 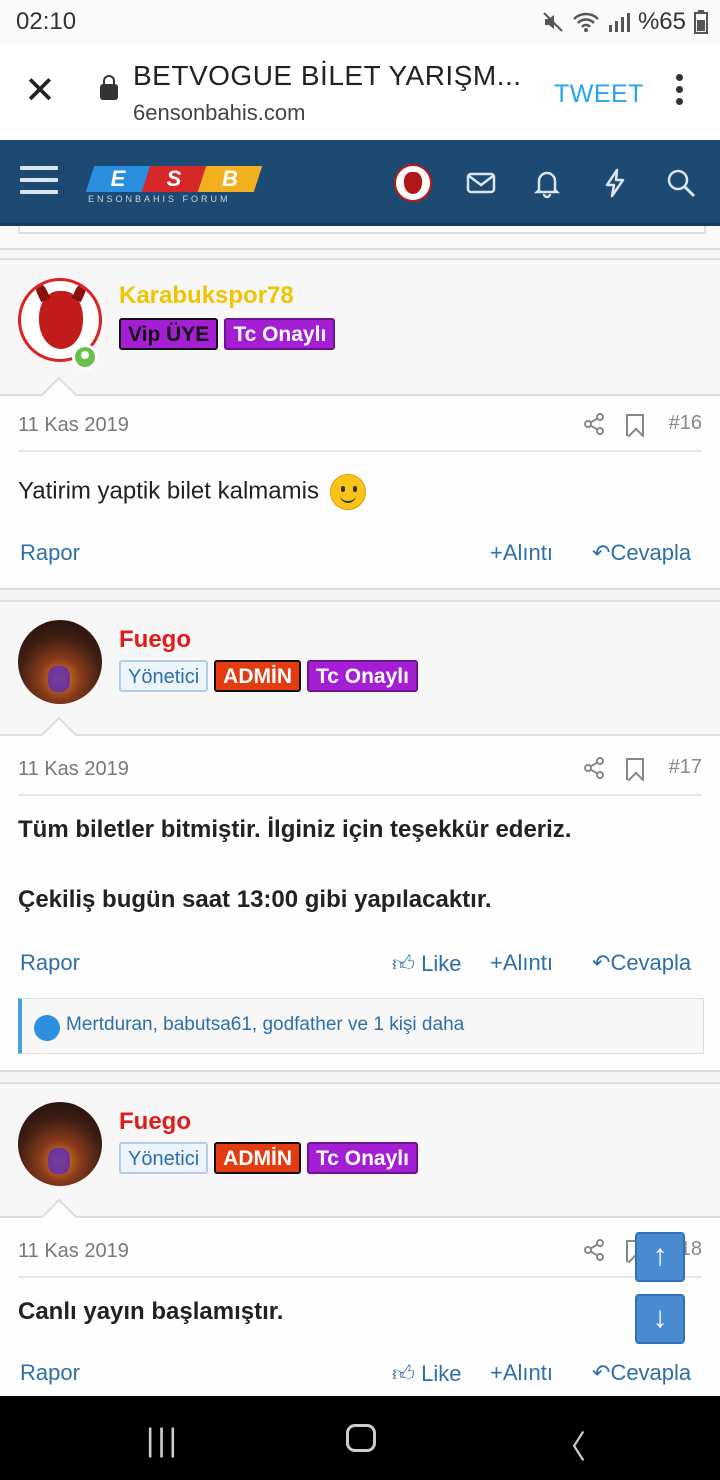 I want to click on post-user-header: Karabukspor78 Vip ÜYE Tc Onaylı, so click(x=360, y=337).